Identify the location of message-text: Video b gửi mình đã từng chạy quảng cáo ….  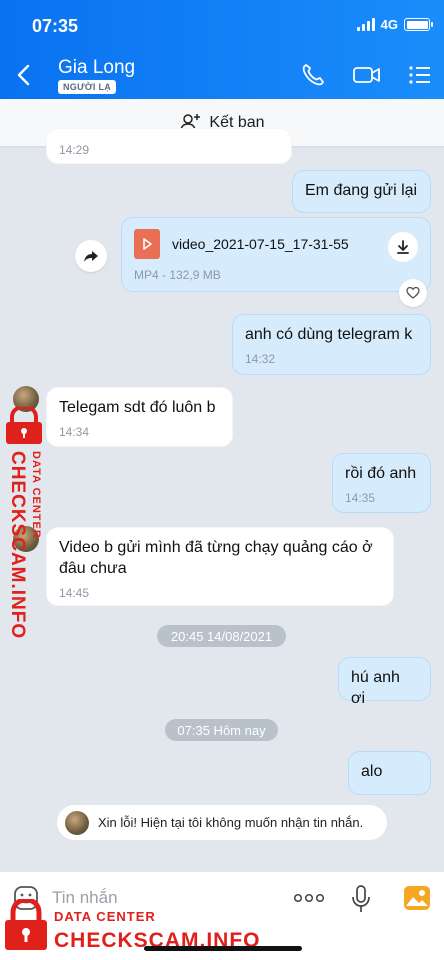
(216, 558).